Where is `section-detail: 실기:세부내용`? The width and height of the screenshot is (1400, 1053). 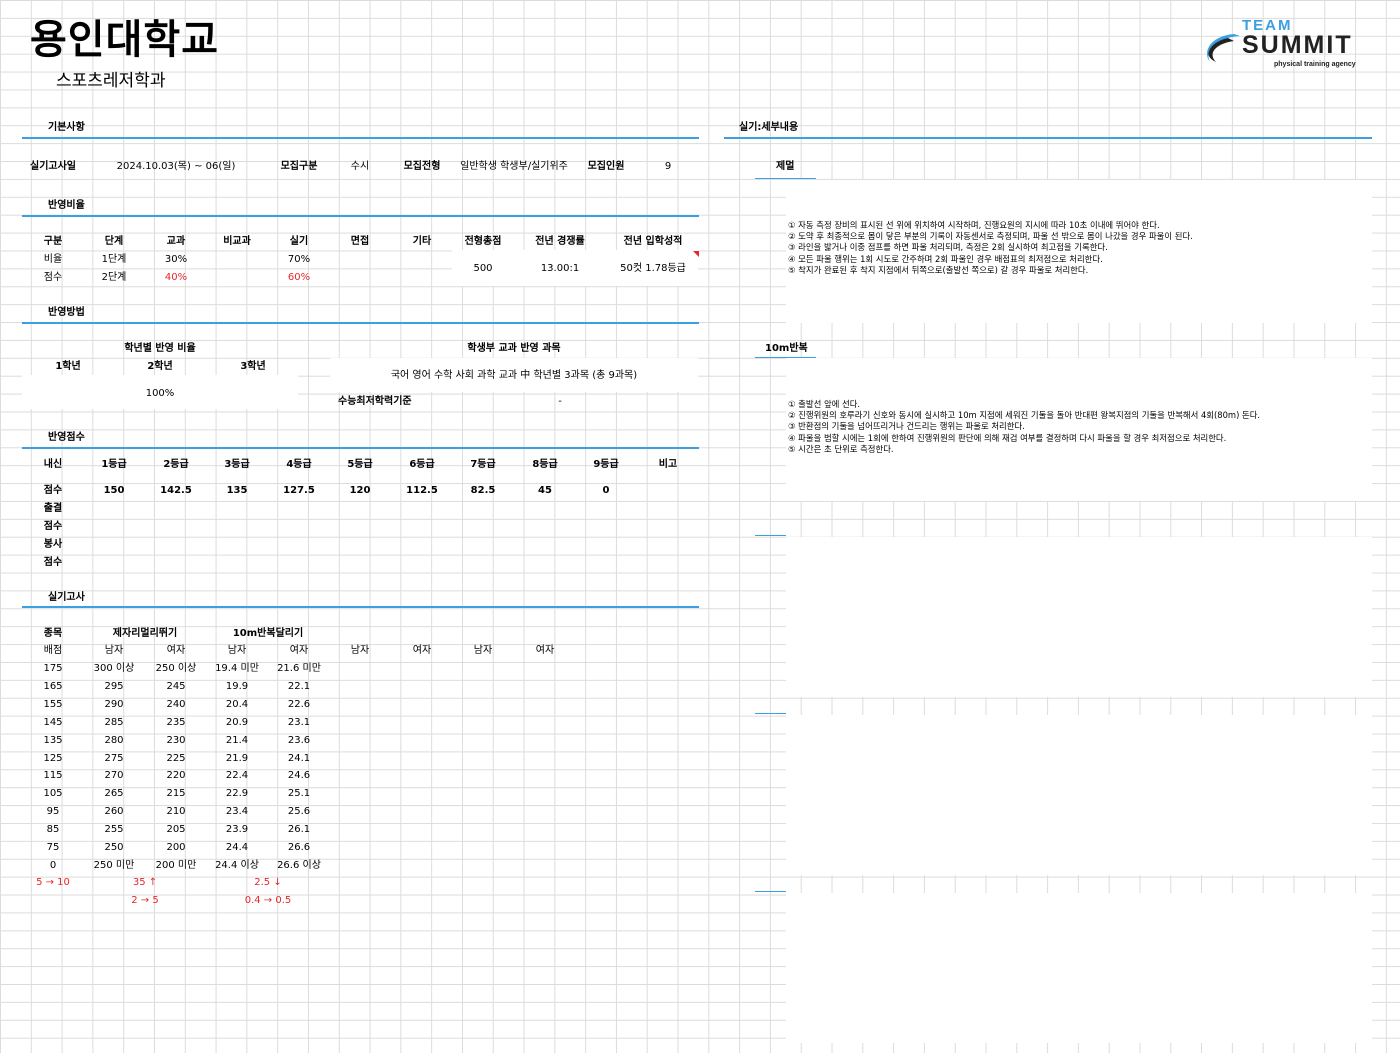 section-detail: 실기:세부내용 is located at coordinates (769, 127).